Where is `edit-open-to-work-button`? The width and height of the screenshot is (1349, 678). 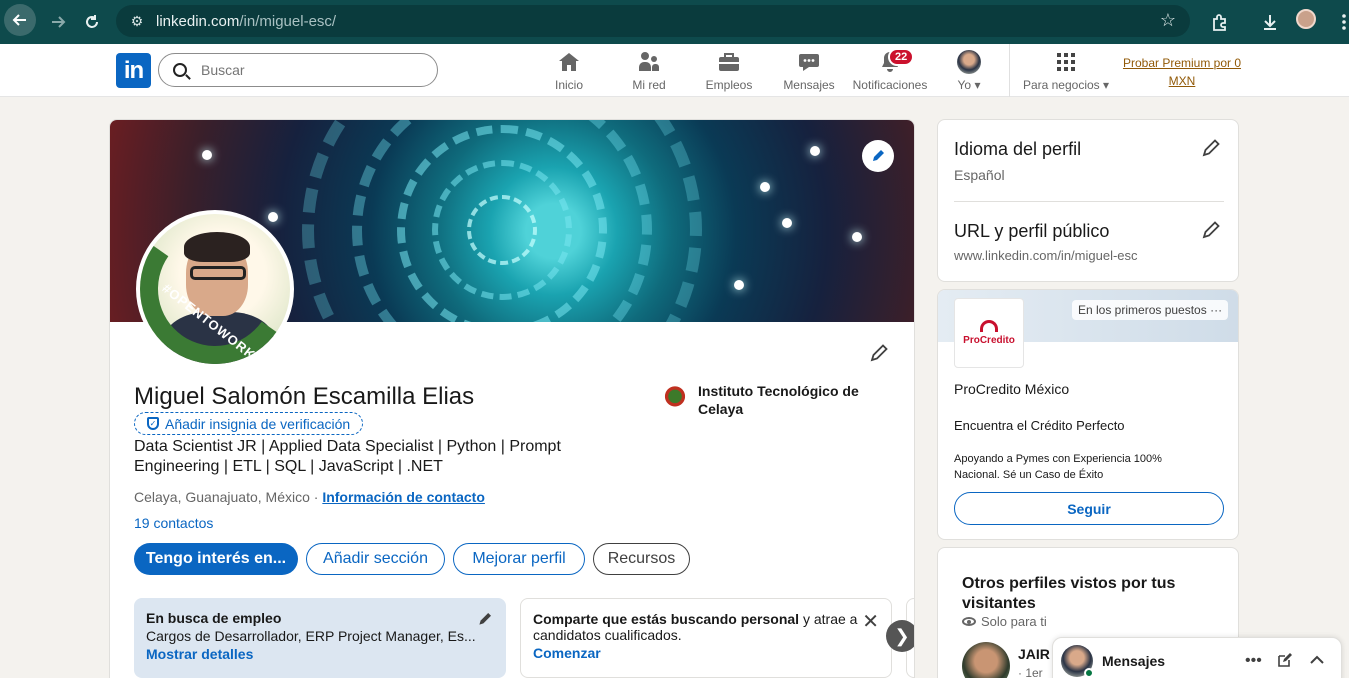
edit-open-to-work-button is located at coordinates (485, 619).